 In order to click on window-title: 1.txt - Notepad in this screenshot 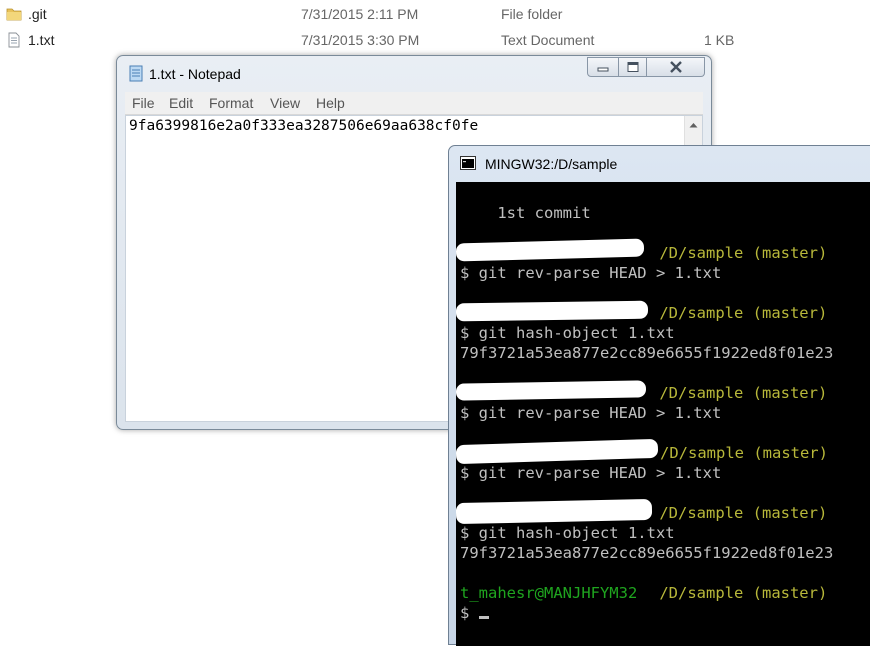, I will do `click(195, 74)`.